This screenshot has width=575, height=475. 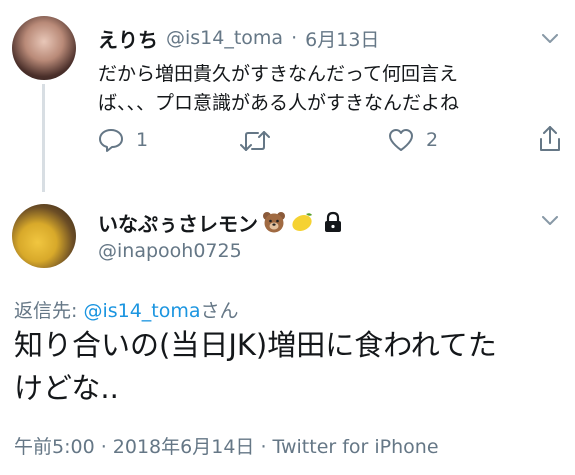 I want to click on reply-button: 1, so click(x=123, y=140).